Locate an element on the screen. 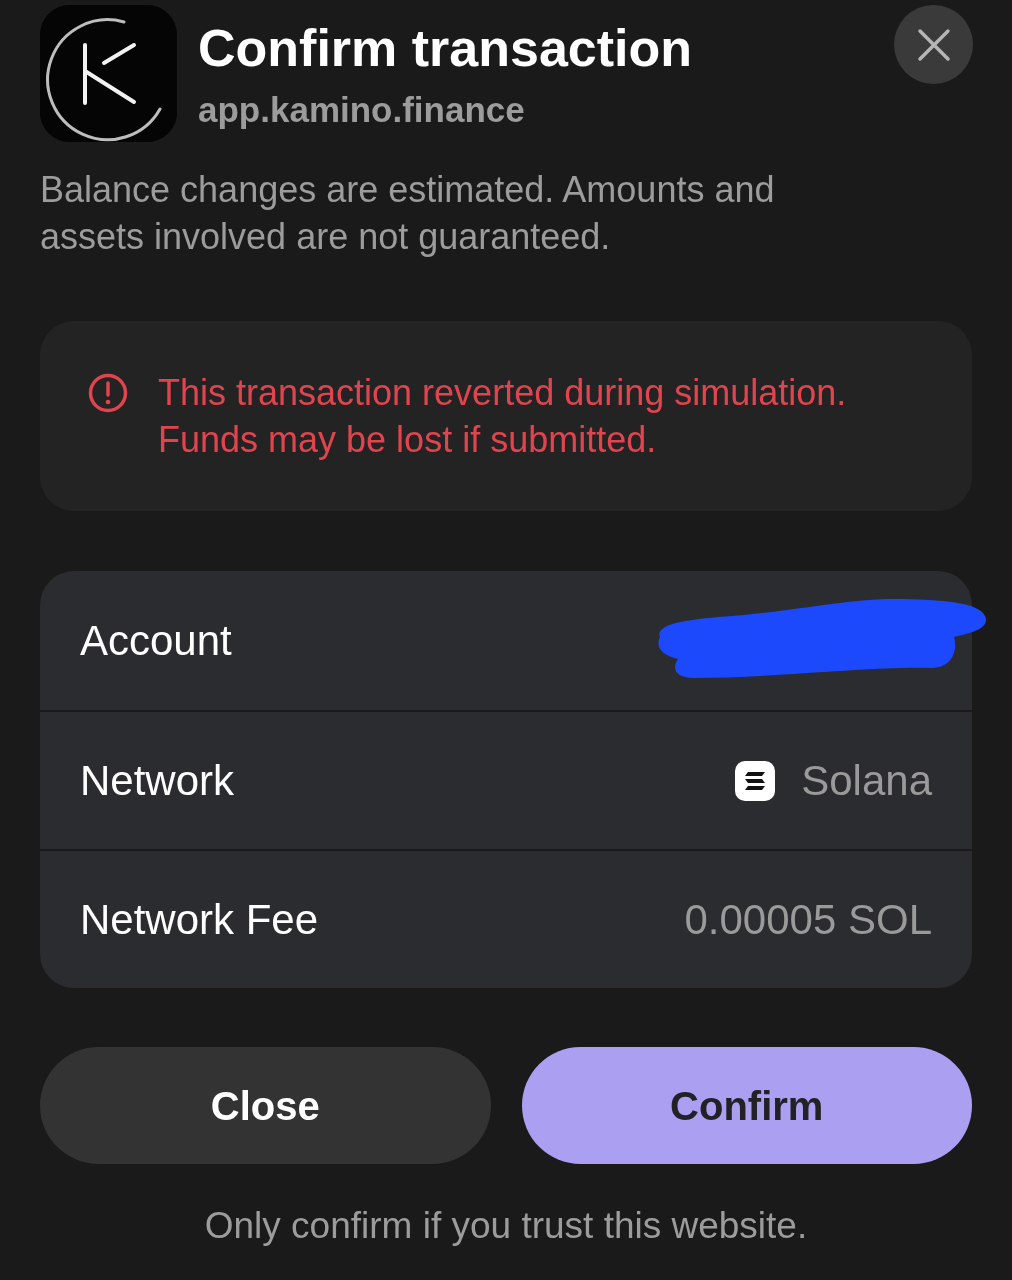 This screenshot has height=1280, width=1012. detail-label: Network Fee is located at coordinates (199, 920).